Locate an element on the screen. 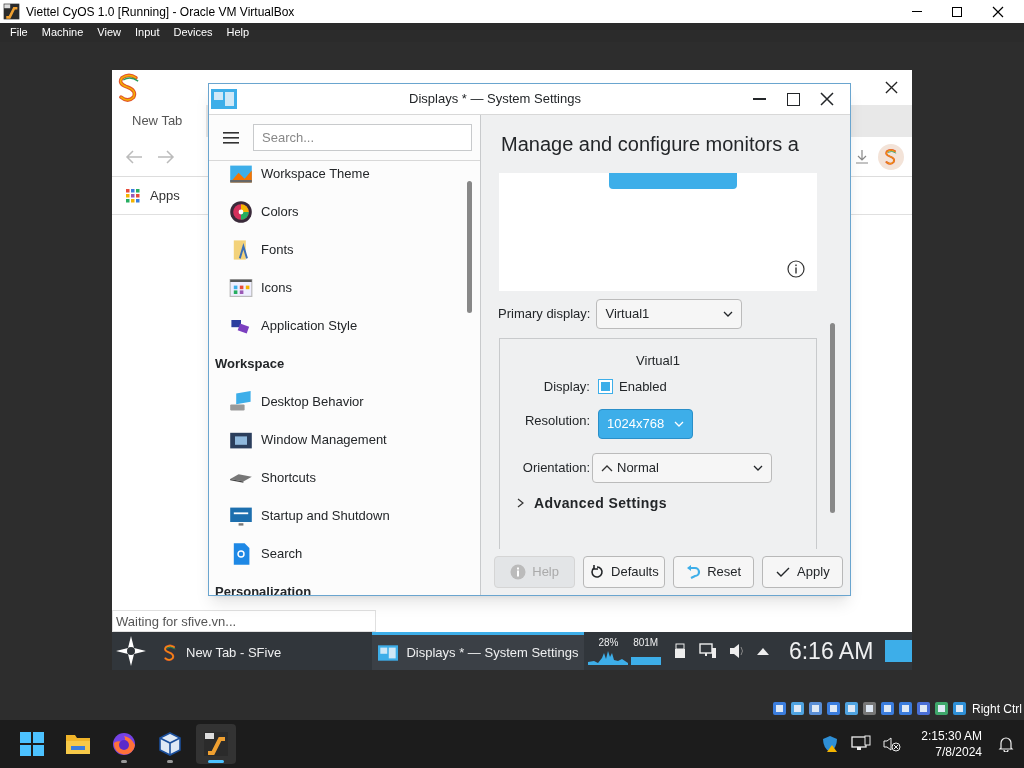 Image resolution: width=1024 pixels, height=768 pixels. menu-icon is located at coordinates (231, 137).